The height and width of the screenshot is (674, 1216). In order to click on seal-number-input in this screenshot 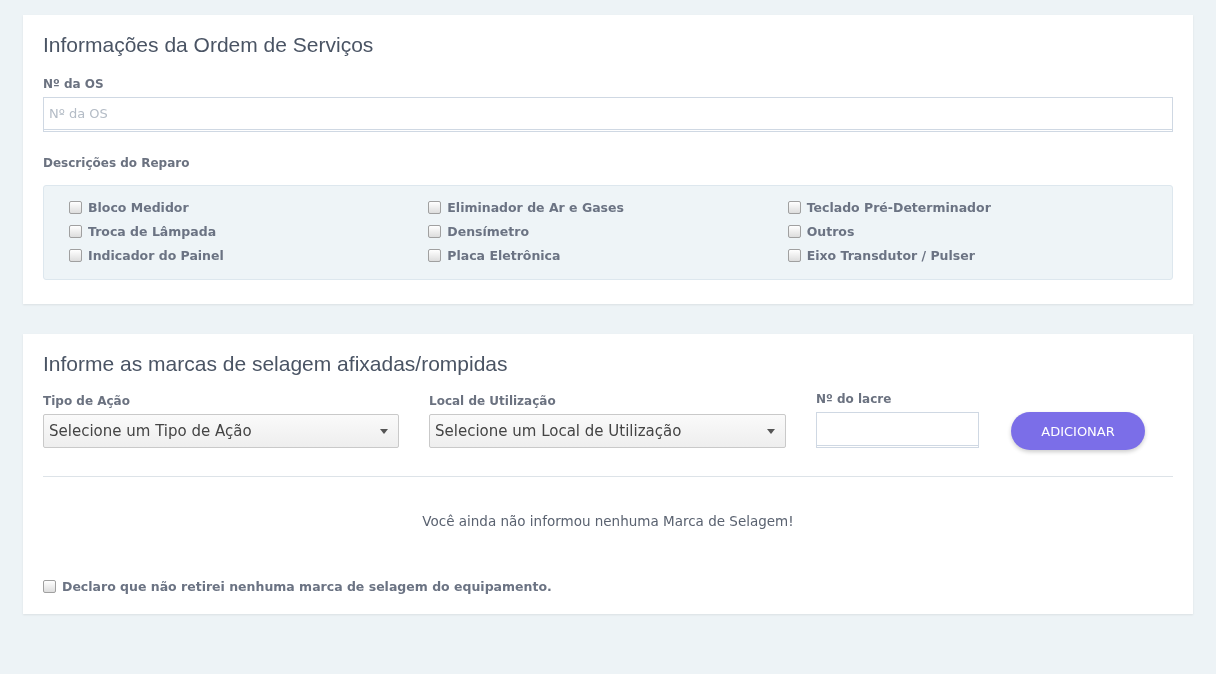, I will do `click(897, 430)`.